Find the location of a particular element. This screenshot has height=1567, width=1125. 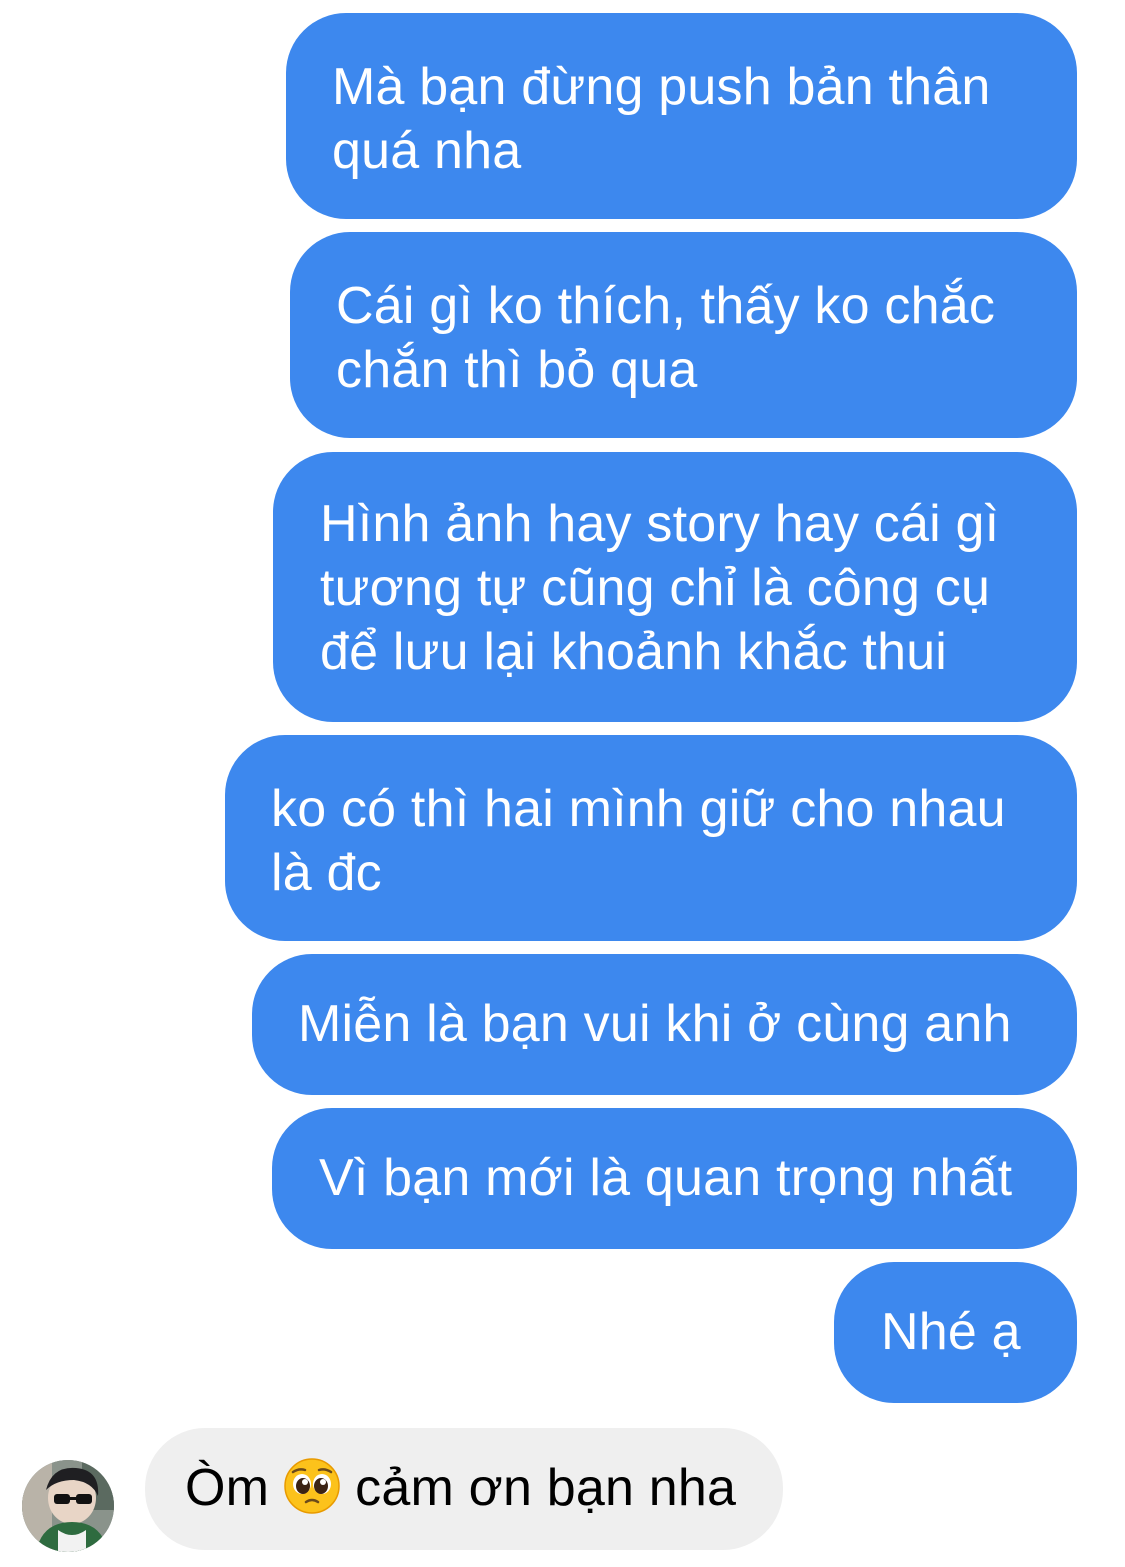

pleading-face-emoji-icon is located at coordinates (312, 1486).